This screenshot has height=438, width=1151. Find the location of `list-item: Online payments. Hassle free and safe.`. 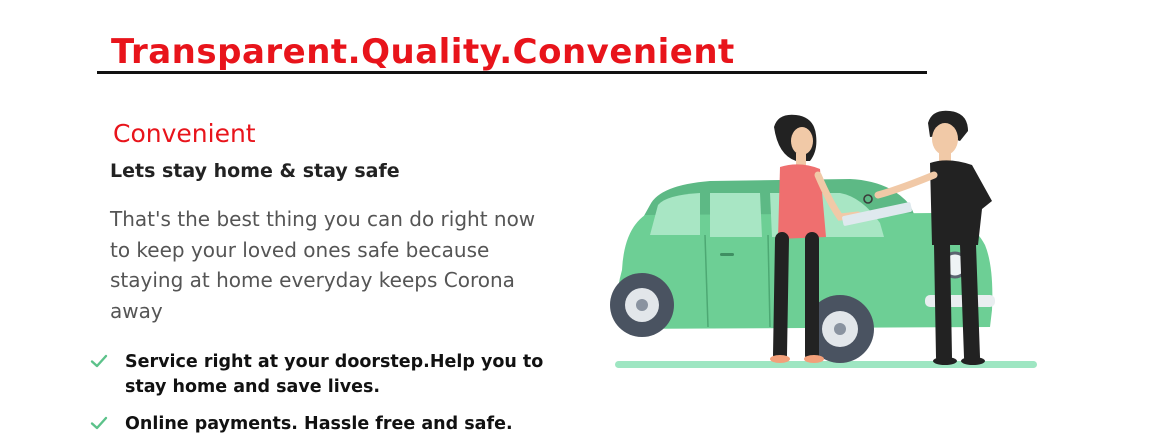

list-item: Online payments. Hassle free and safe. is located at coordinates (320, 424).